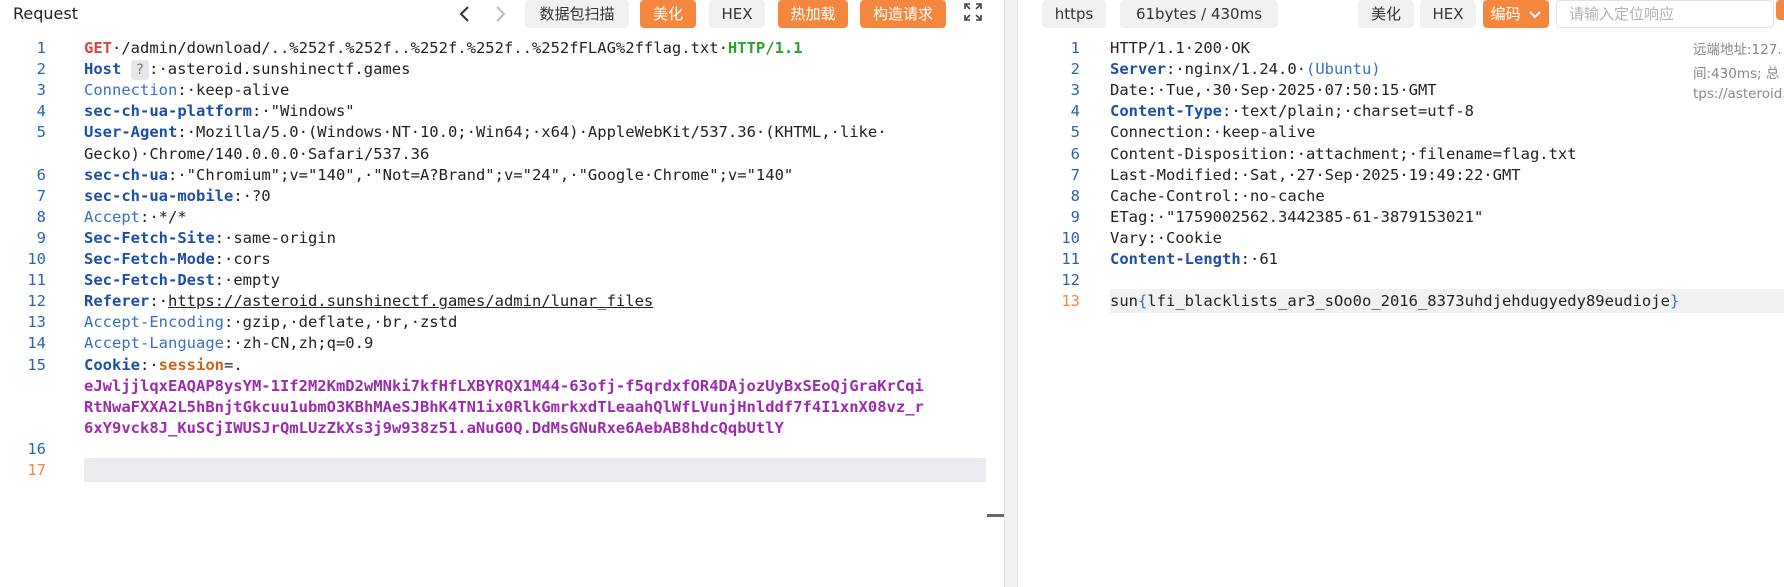 This screenshot has width=1784, height=587. What do you see at coordinates (1259, 259) in the screenshot?
I see `header-value: :·61` at bounding box center [1259, 259].